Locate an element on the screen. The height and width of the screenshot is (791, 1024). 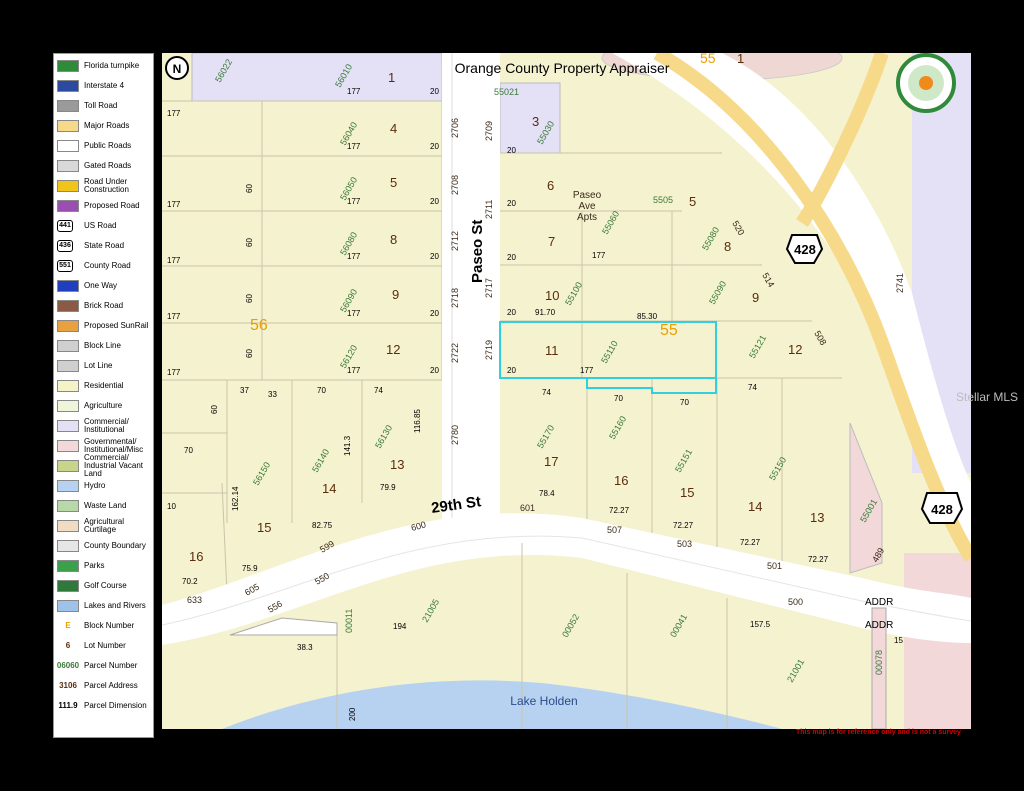
legend-item: Major Roads is located at coordinates (105, 125).